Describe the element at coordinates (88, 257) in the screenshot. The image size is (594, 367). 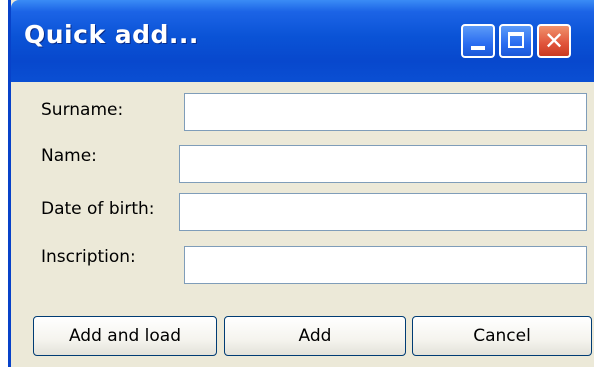
I see `inscription-label: Inscription:` at that location.